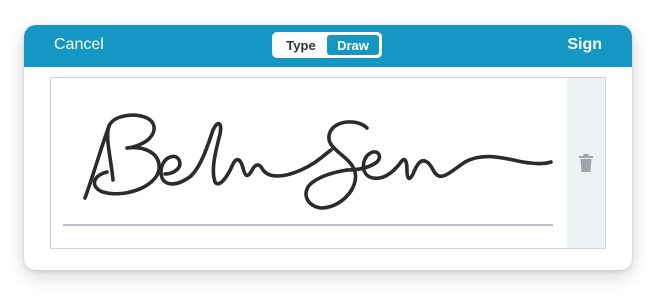 The height and width of the screenshot is (308, 671). What do you see at coordinates (584, 45) in the screenshot?
I see `sign-button: Sign` at bounding box center [584, 45].